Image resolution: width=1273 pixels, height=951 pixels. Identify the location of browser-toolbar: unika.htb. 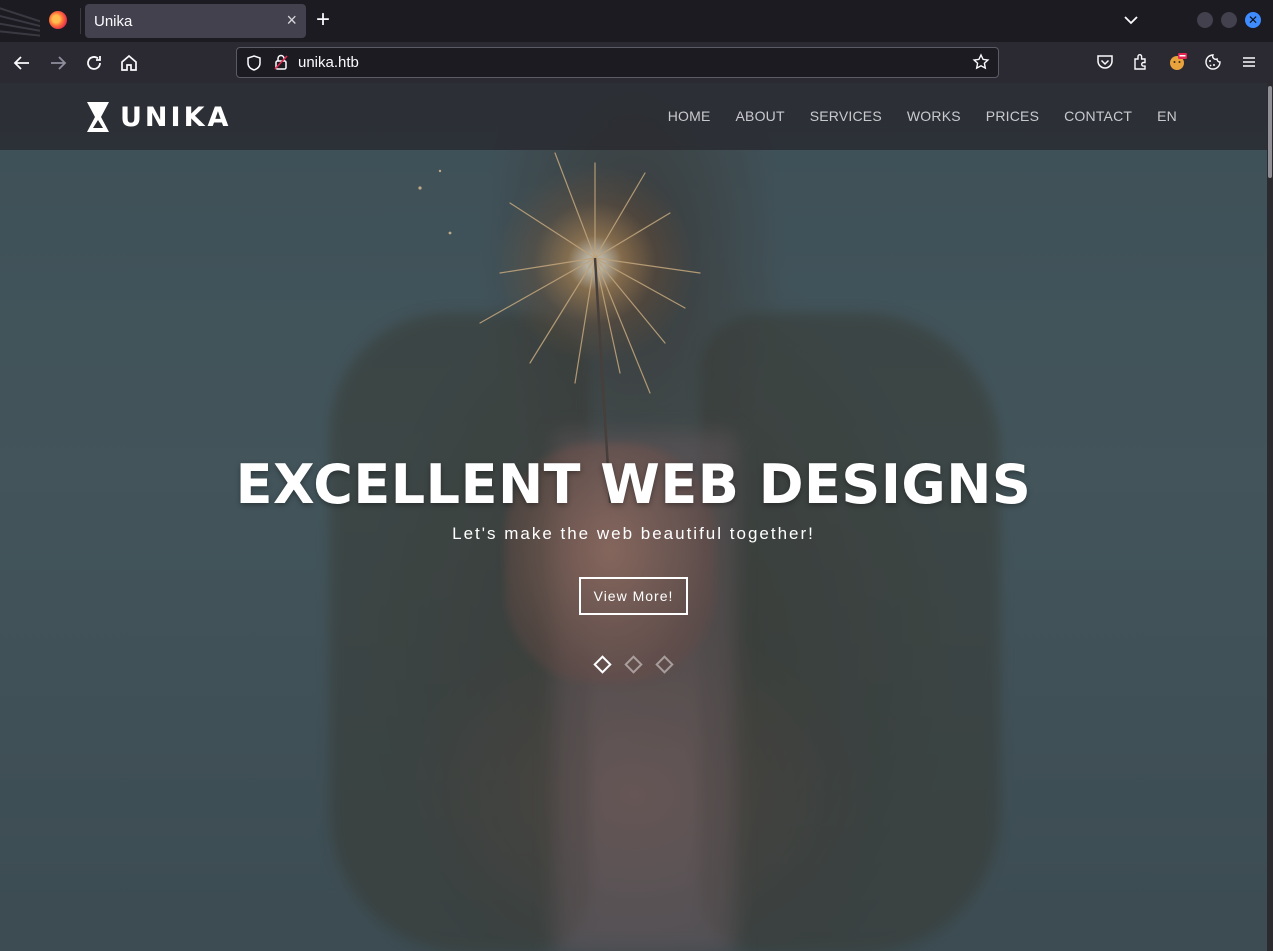
(636, 62).